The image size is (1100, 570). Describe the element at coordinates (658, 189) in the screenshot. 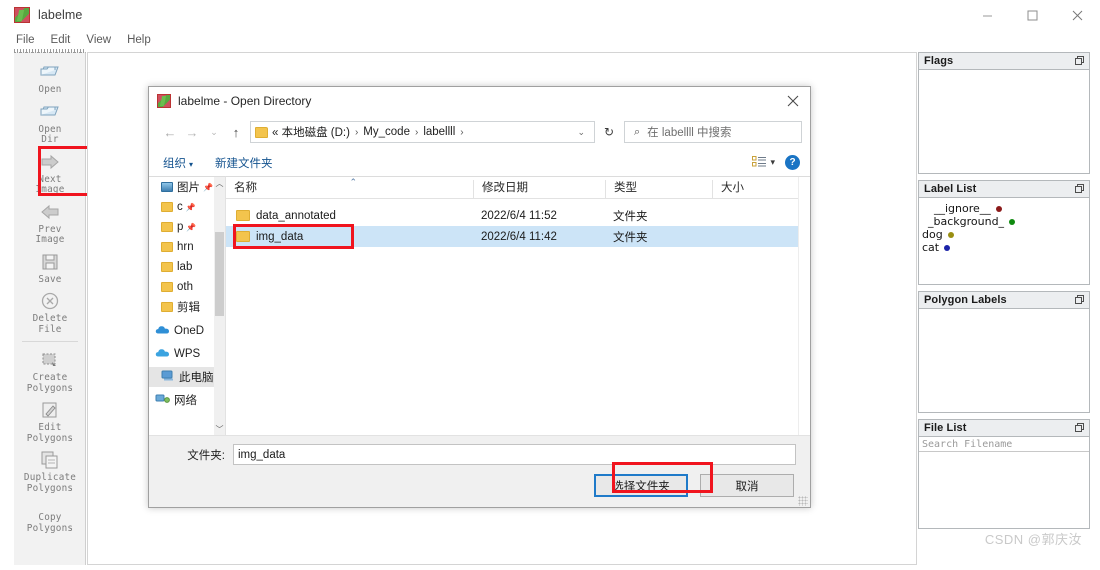

I see `column-header-type: 类型` at that location.